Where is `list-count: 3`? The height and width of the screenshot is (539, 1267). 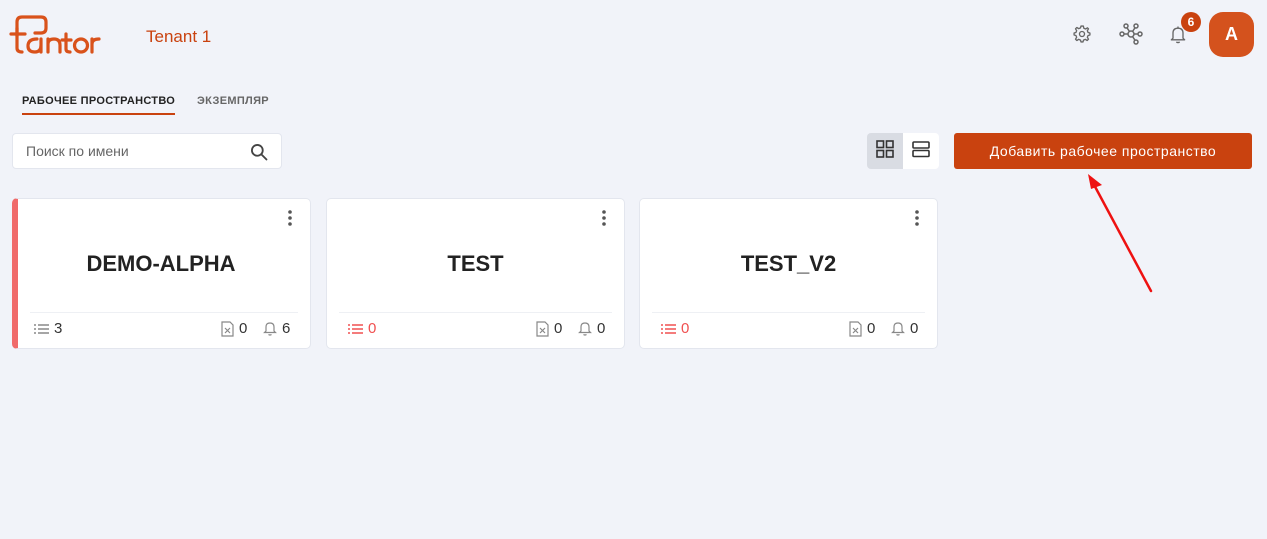 list-count: 3 is located at coordinates (58, 328).